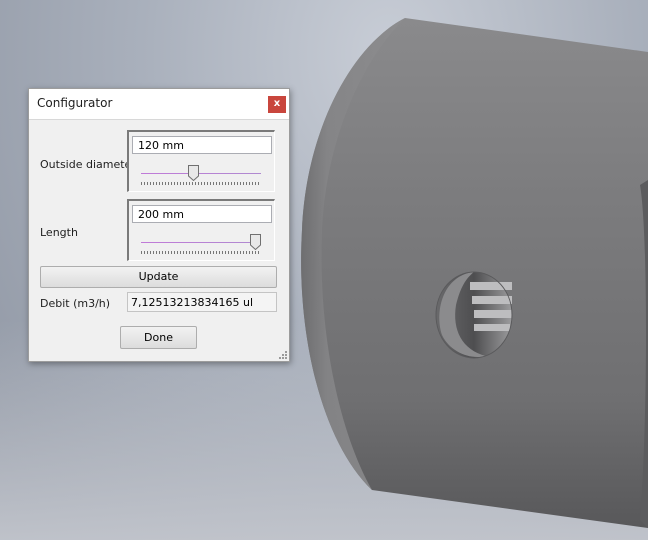 The image size is (648, 540). Describe the element at coordinates (277, 104) in the screenshot. I see `close-button: x` at that location.